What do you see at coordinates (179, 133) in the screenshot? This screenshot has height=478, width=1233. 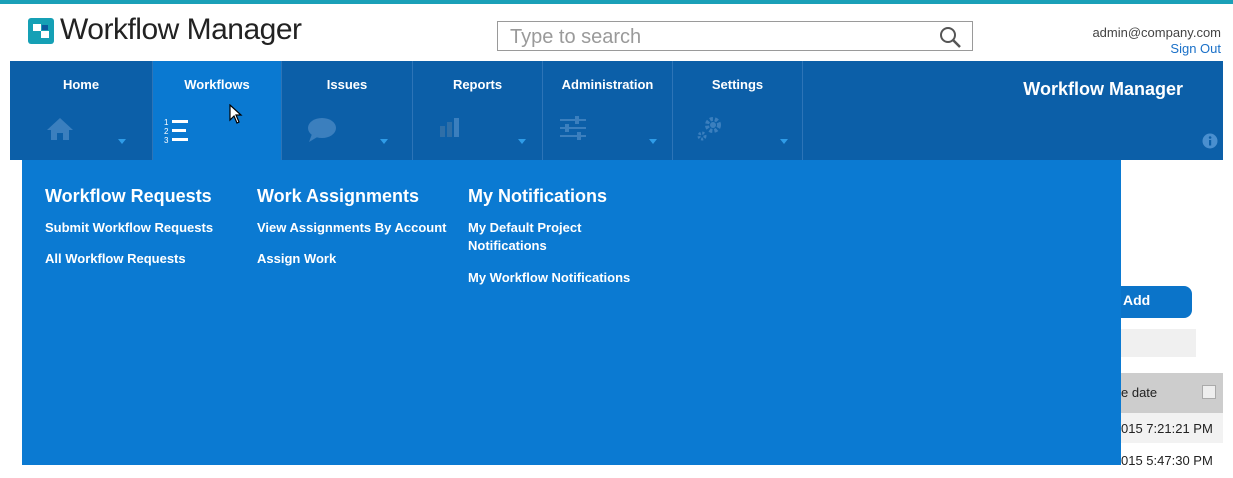 I see `numbered-list-icon: 1 2 3` at bounding box center [179, 133].